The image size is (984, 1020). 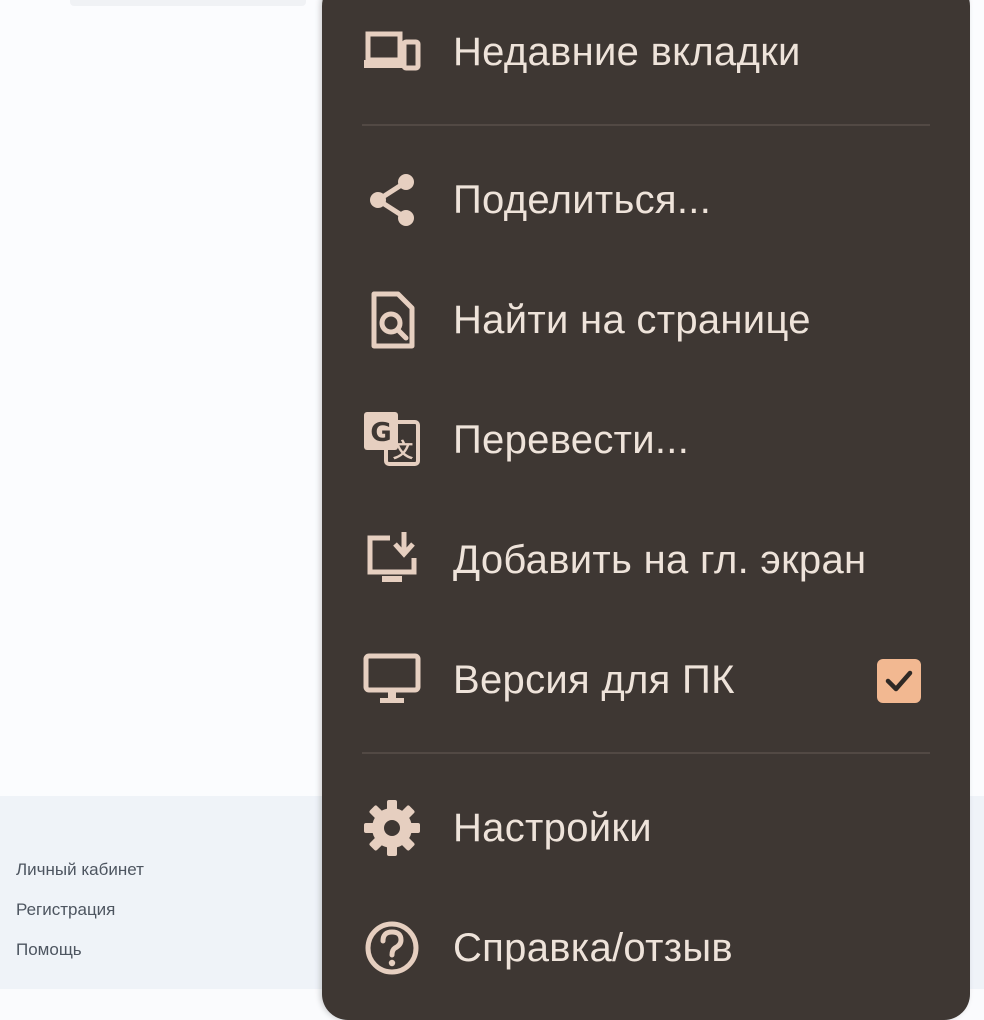 I want to click on menu-item-label: Недавние вкладки, so click(x=627, y=52).